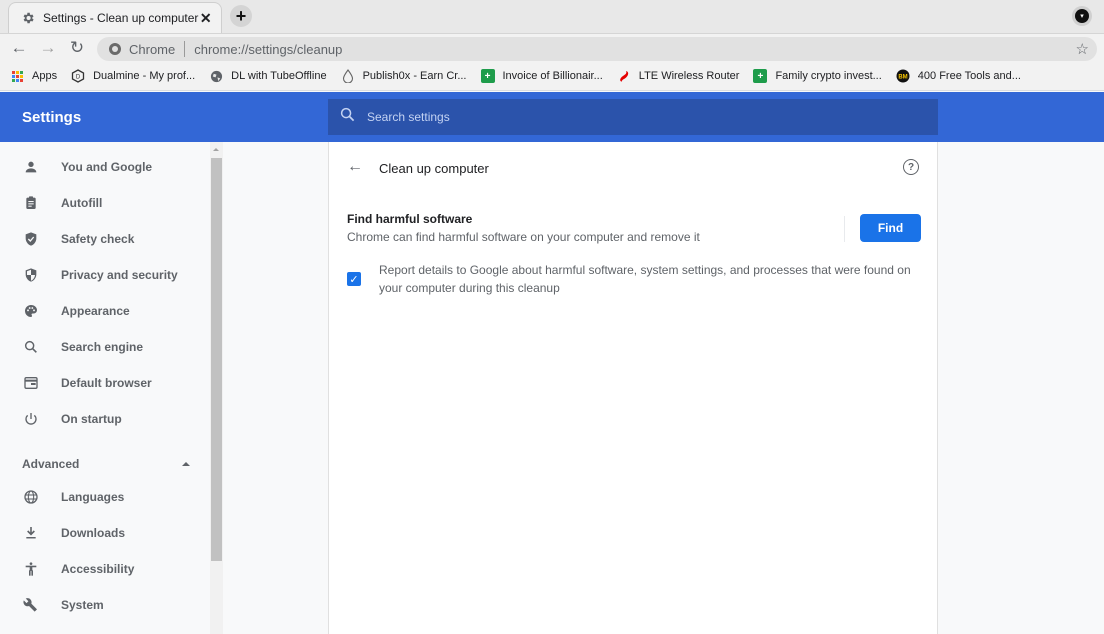  I want to click on dualmine-icon: D, so click(78, 76).